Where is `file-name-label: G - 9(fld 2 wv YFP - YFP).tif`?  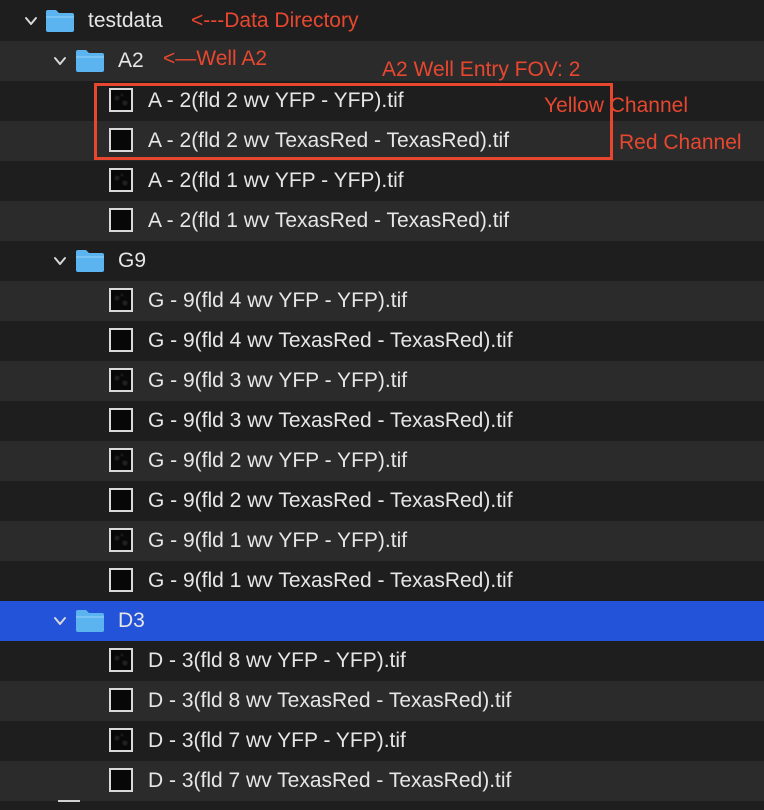
file-name-label: G - 9(fld 2 wv YFP - YFP).tif is located at coordinates (278, 460).